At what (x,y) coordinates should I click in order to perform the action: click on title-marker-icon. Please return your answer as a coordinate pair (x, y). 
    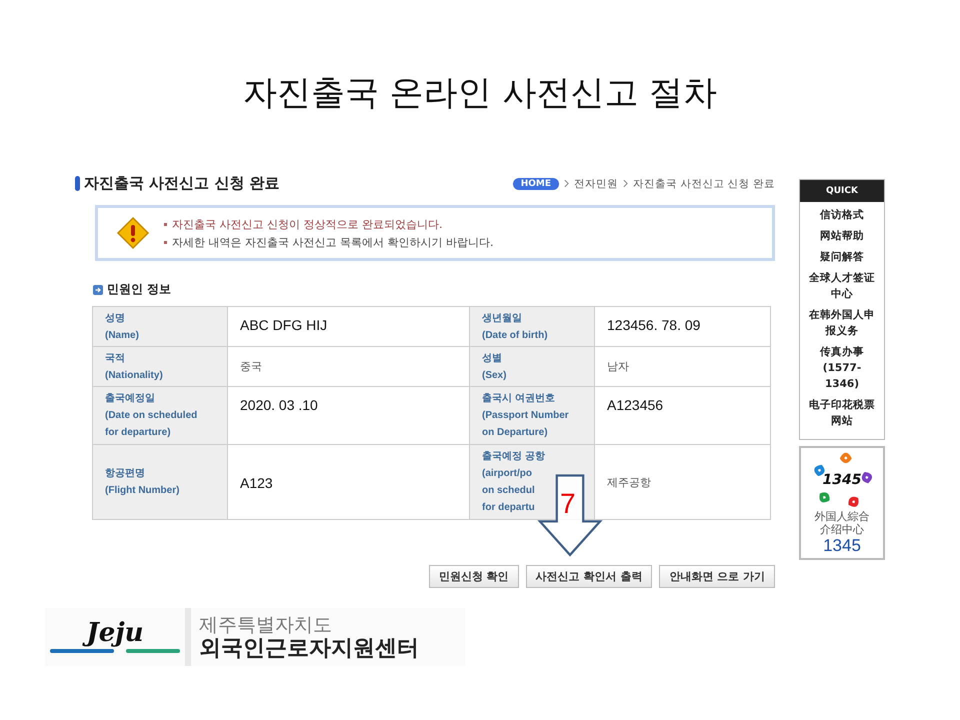
    Looking at the image, I should click on (77, 183).